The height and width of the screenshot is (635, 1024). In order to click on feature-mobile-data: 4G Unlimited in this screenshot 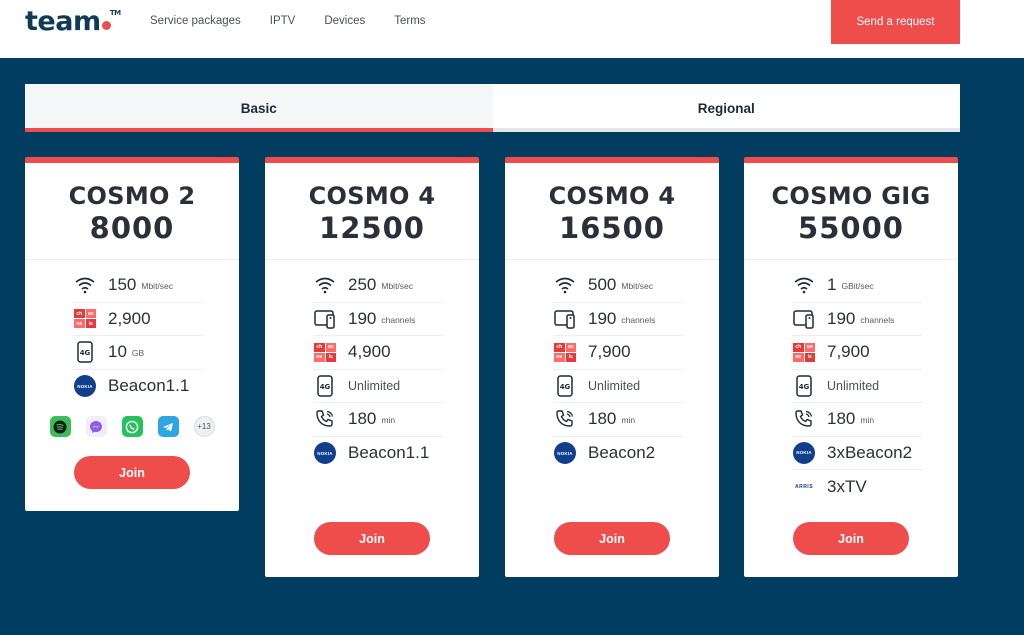, I will do `click(618, 386)`.